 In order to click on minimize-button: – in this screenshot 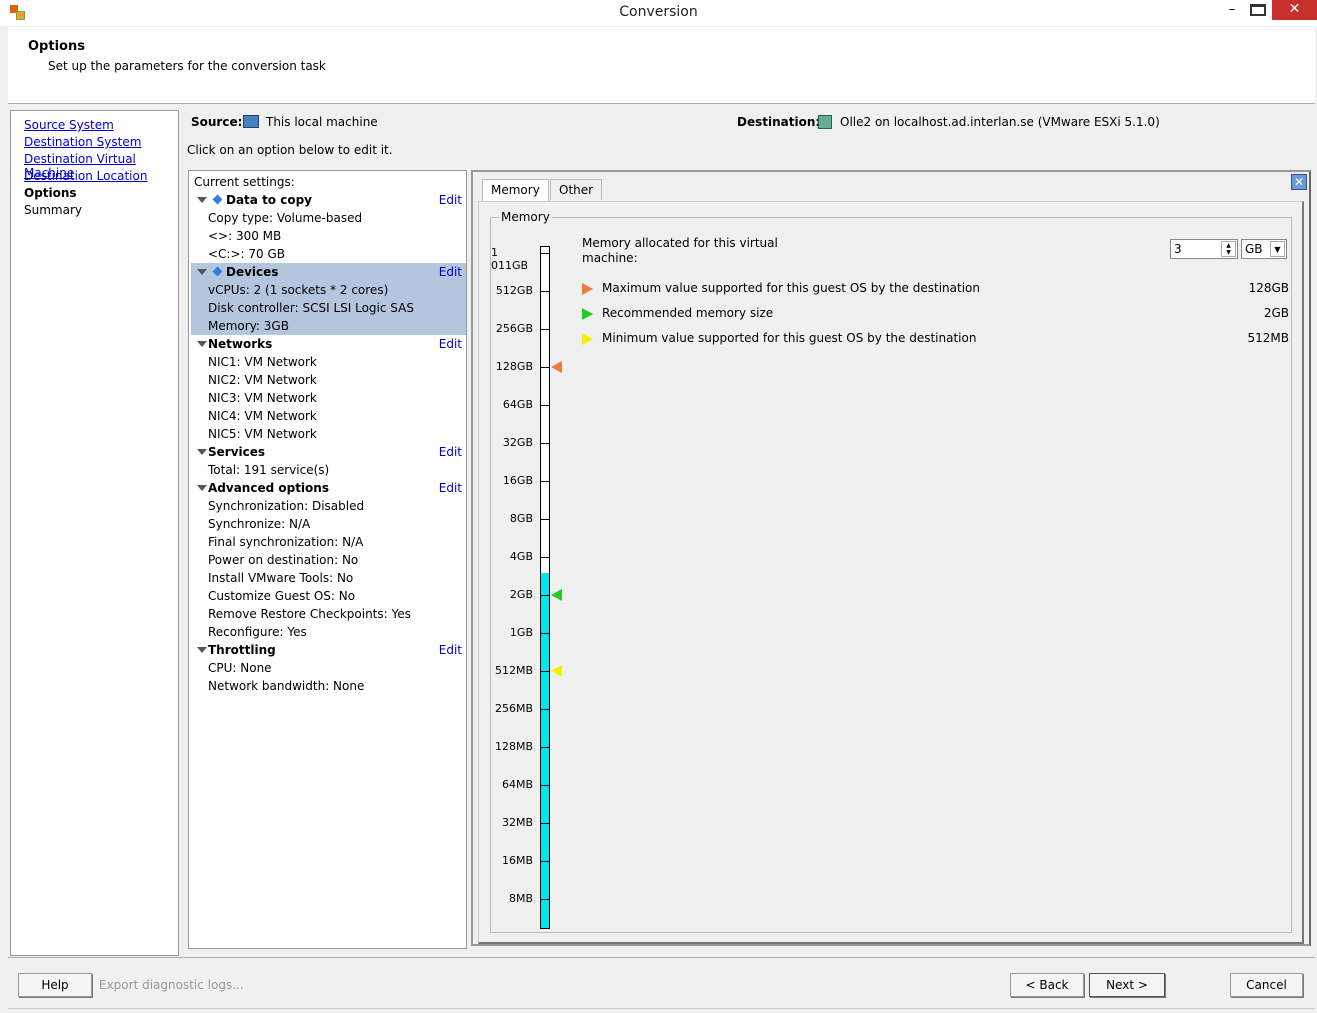, I will do `click(1232, 9)`.